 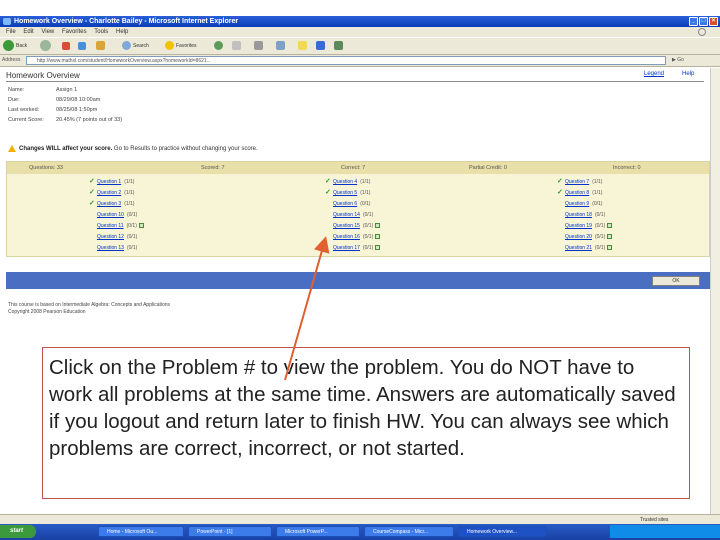 I want to click on go-button: ▶ Go, so click(x=690, y=60).